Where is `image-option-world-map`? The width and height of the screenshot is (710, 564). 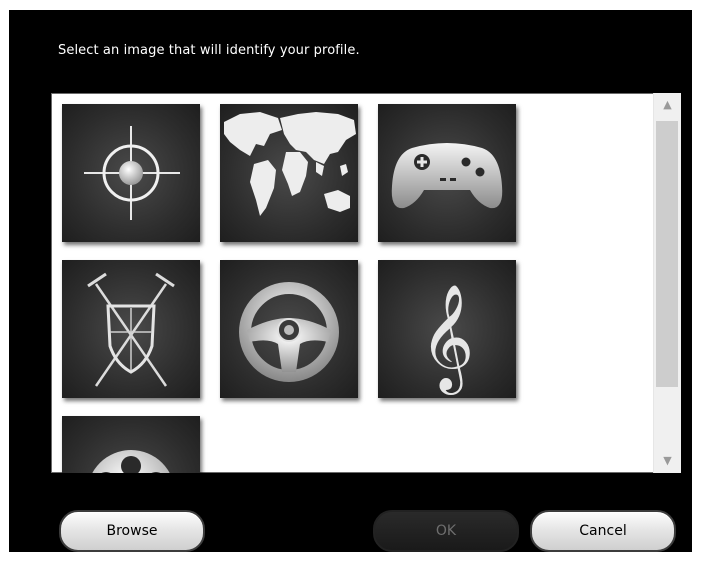 image-option-world-map is located at coordinates (289, 173).